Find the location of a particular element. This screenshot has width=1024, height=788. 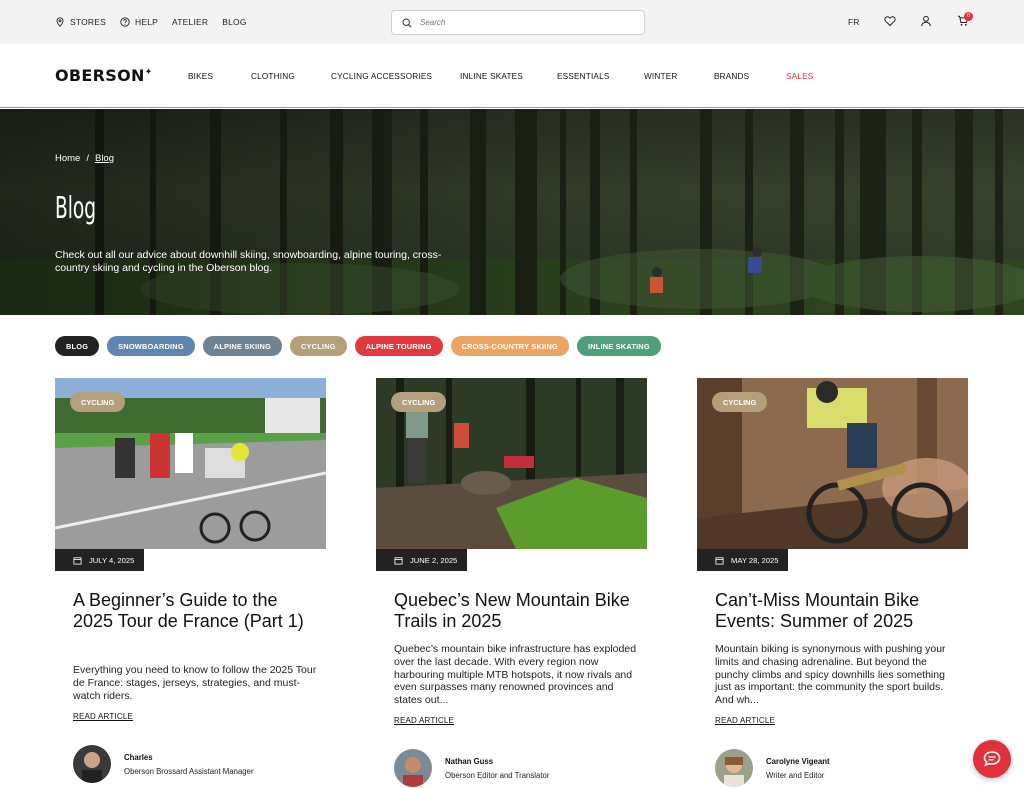

nav-sales: SALES is located at coordinates (799, 76).